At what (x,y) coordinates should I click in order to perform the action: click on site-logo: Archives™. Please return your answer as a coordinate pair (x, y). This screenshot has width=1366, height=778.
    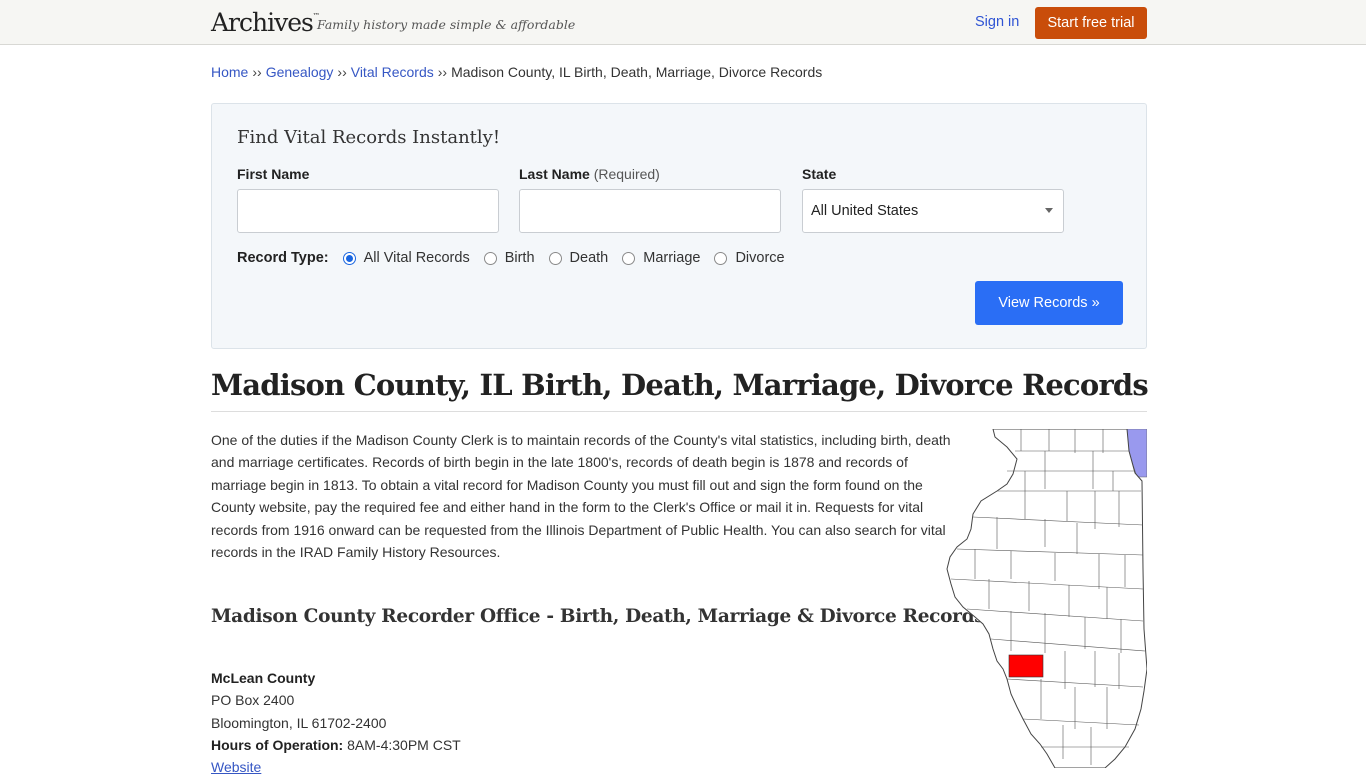
    Looking at the image, I should click on (265, 22).